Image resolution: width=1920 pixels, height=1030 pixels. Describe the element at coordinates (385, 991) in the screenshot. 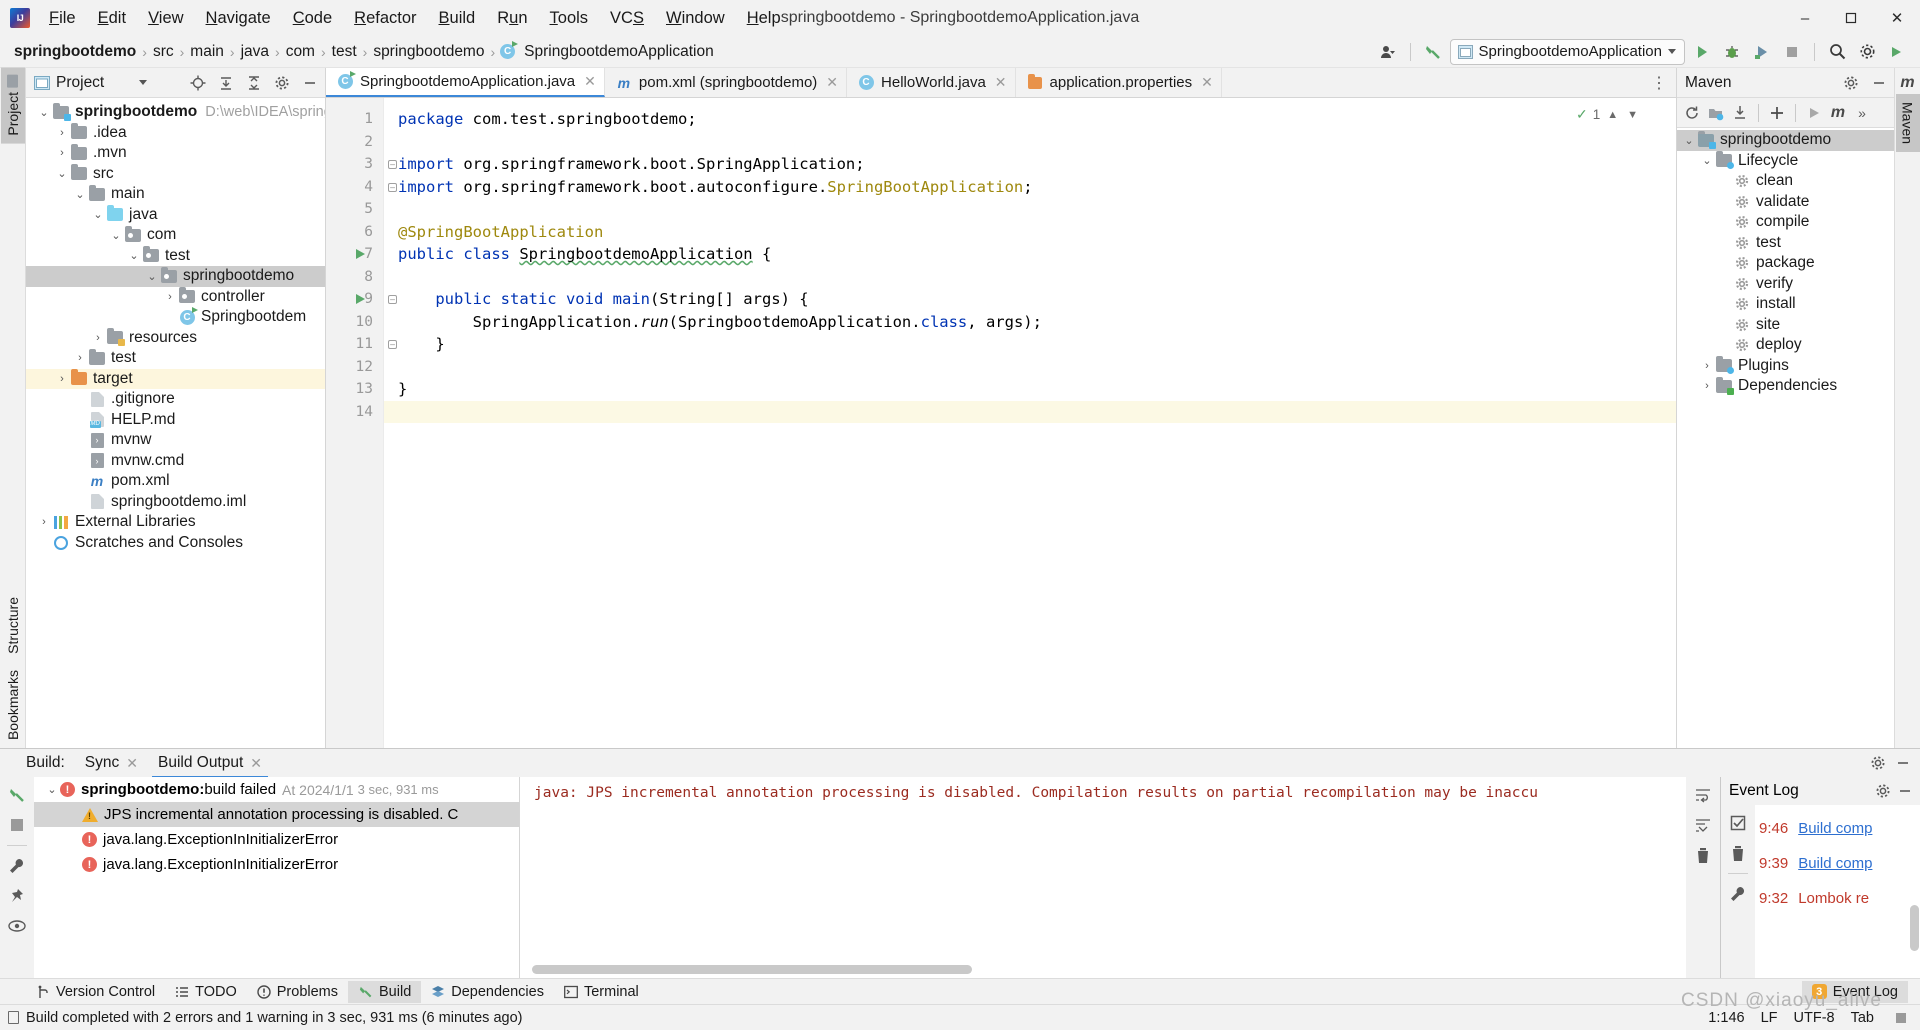

I see `tool-button-build: Build` at that location.